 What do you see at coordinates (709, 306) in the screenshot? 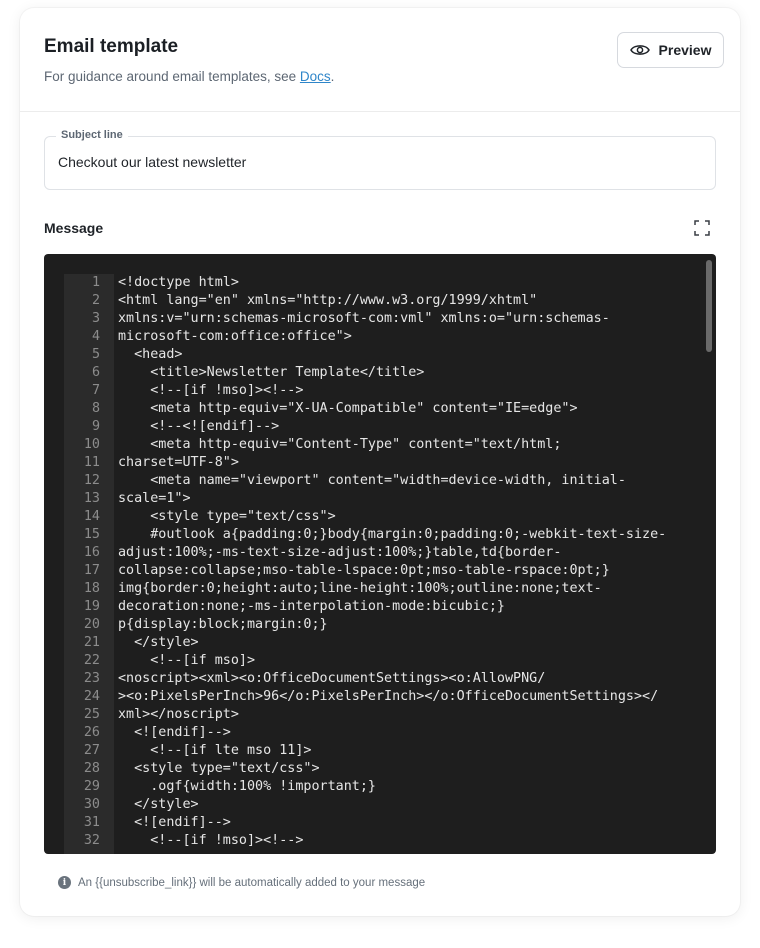
I see `editor-scrollbar-thumb` at bounding box center [709, 306].